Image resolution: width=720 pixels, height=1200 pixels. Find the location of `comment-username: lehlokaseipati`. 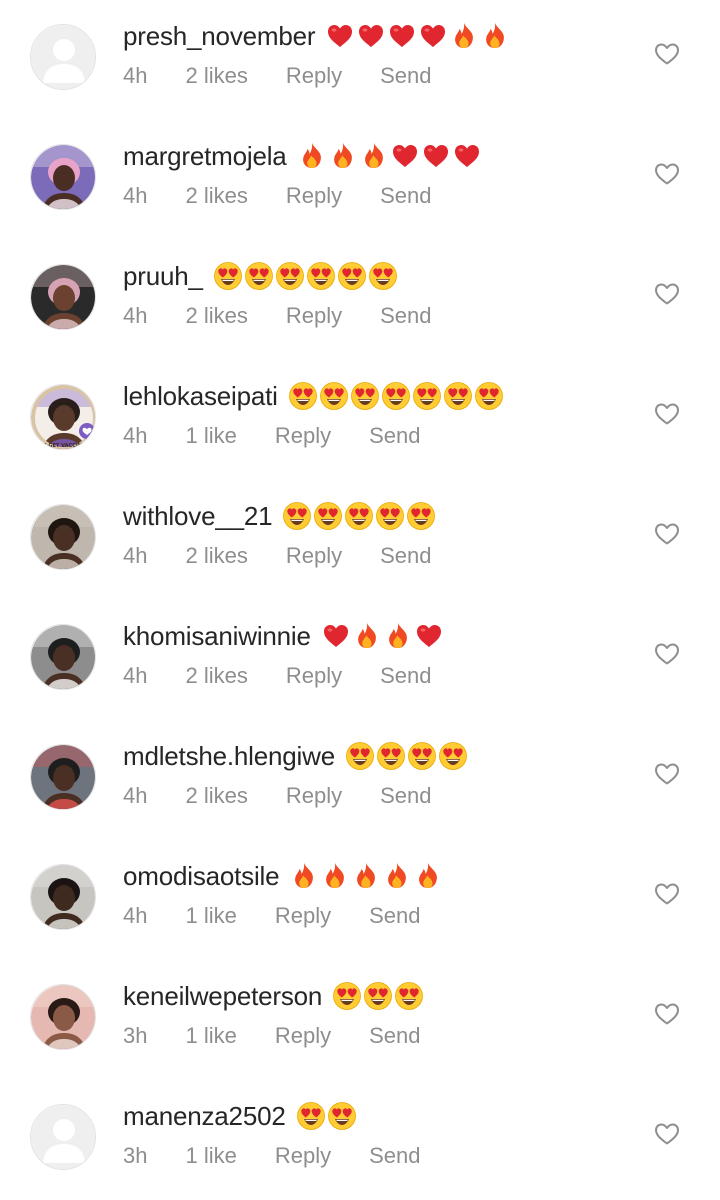

comment-username: lehlokaseipati is located at coordinates (200, 396).